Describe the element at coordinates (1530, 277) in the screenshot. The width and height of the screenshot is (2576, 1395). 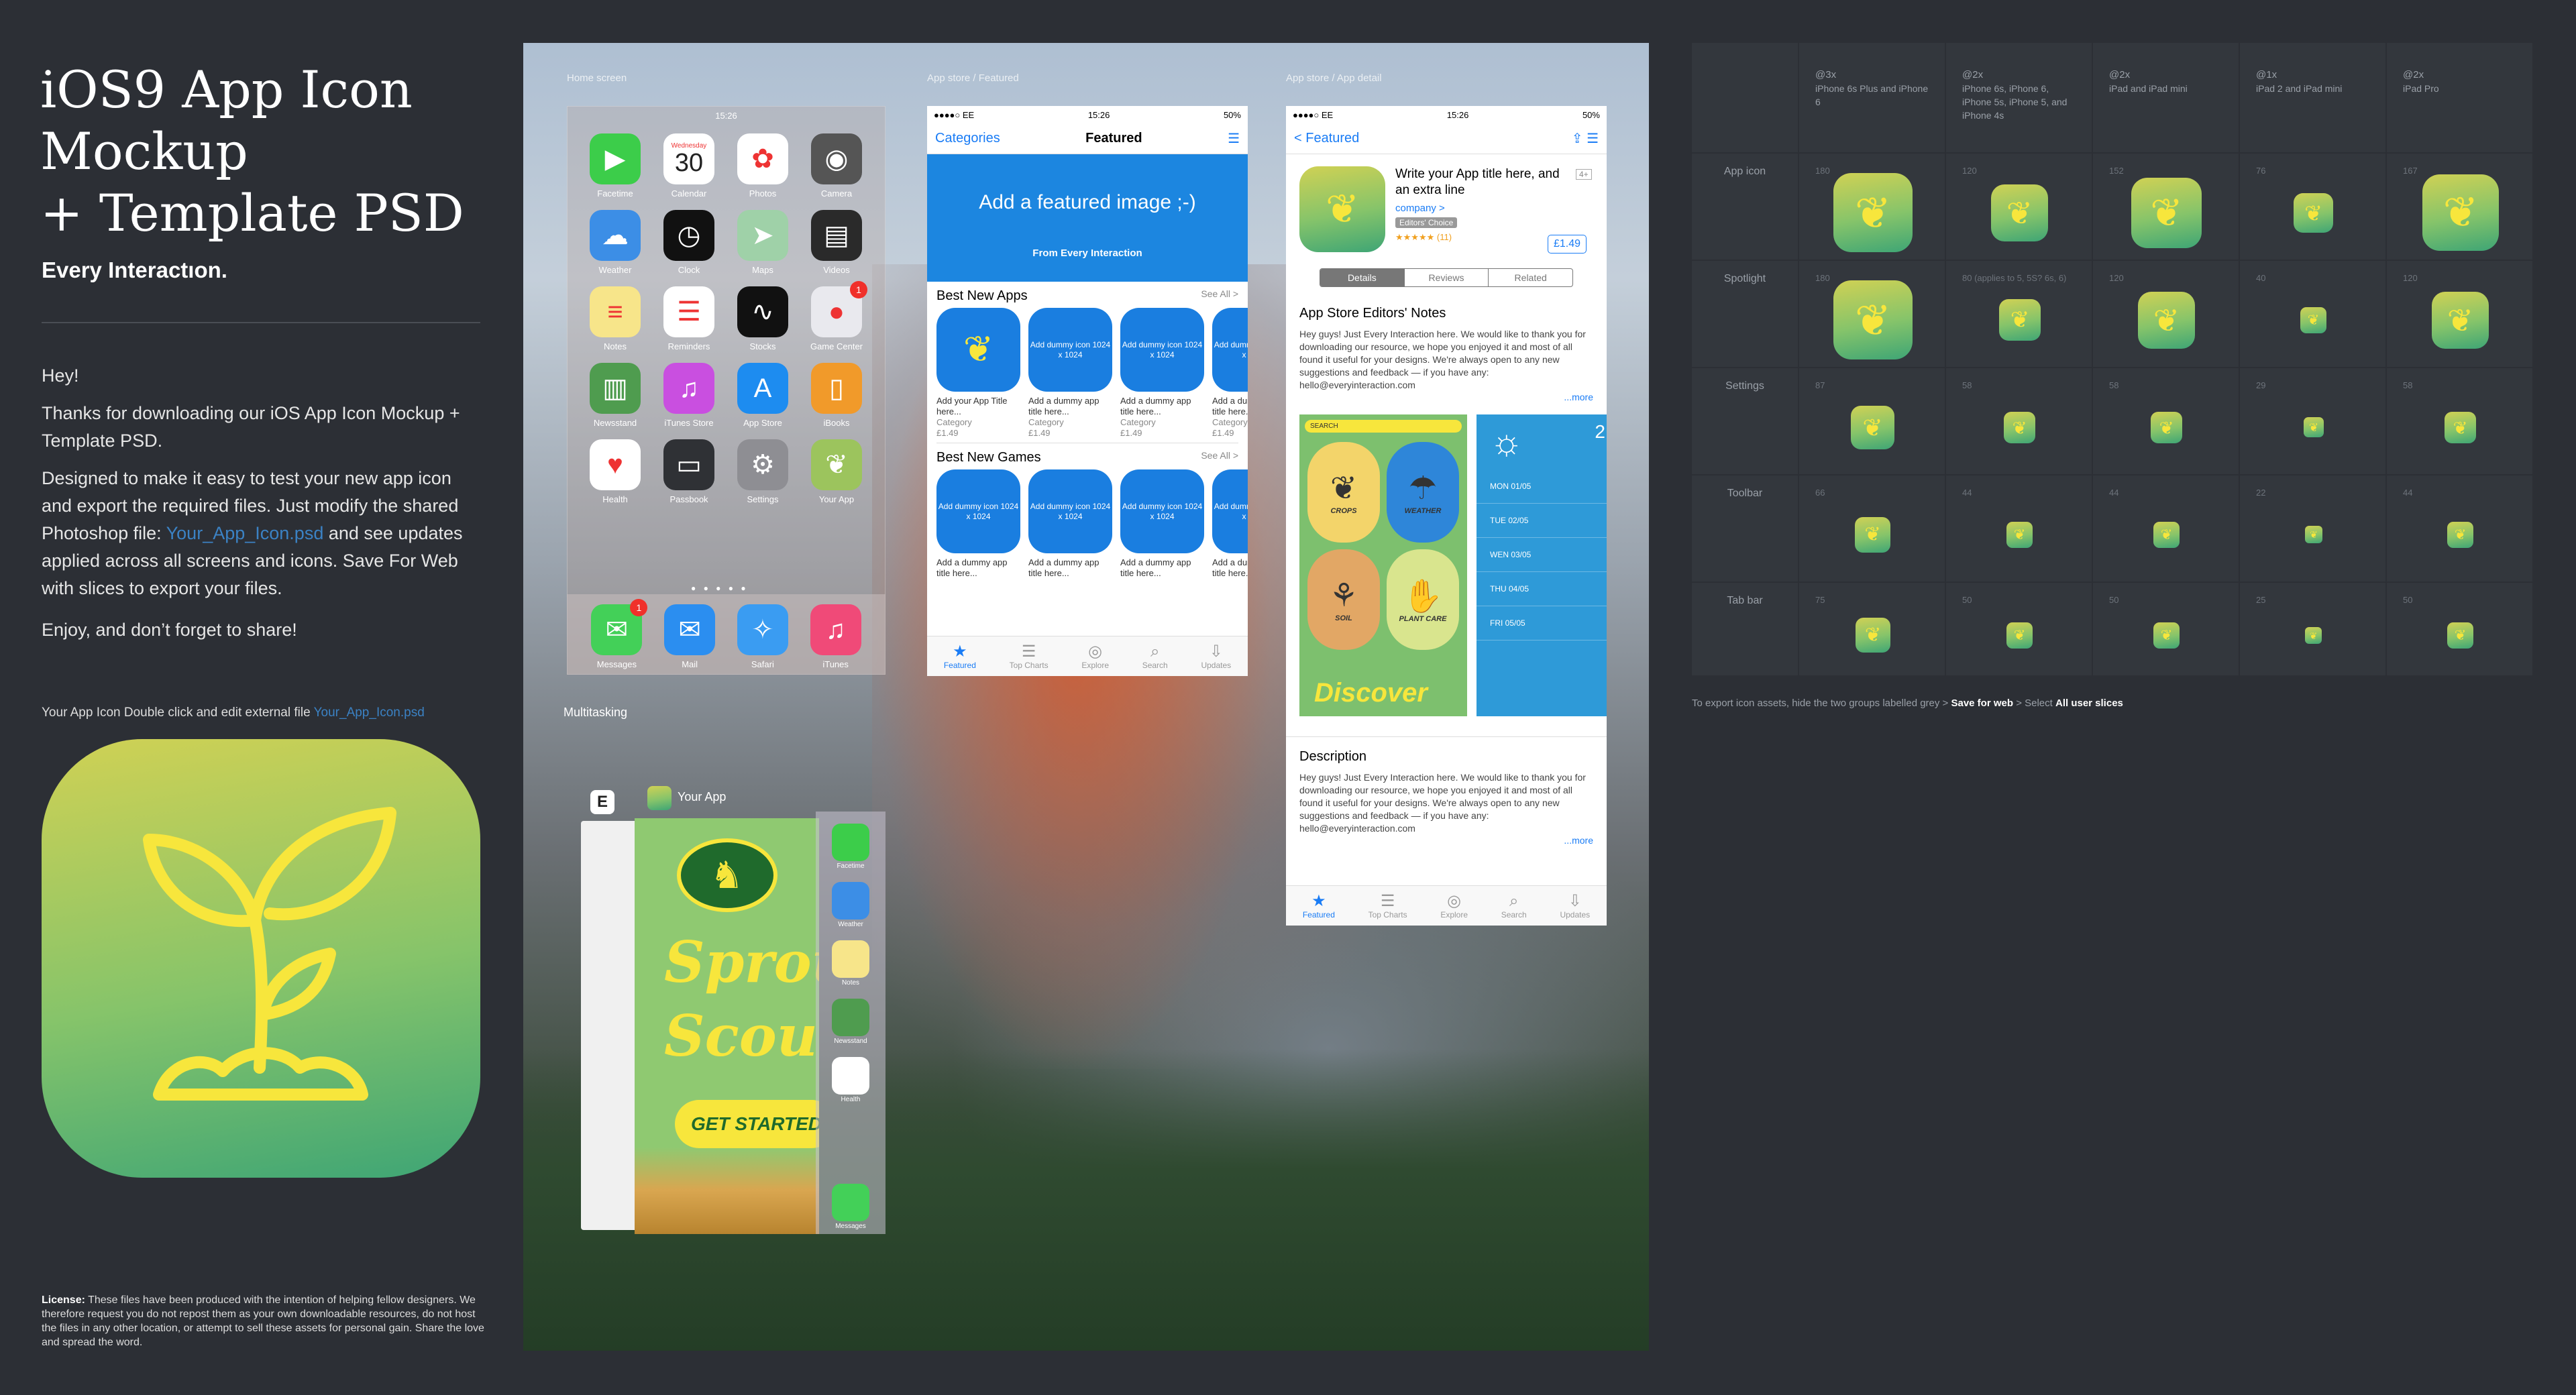
I see `segment-related: Related` at that location.